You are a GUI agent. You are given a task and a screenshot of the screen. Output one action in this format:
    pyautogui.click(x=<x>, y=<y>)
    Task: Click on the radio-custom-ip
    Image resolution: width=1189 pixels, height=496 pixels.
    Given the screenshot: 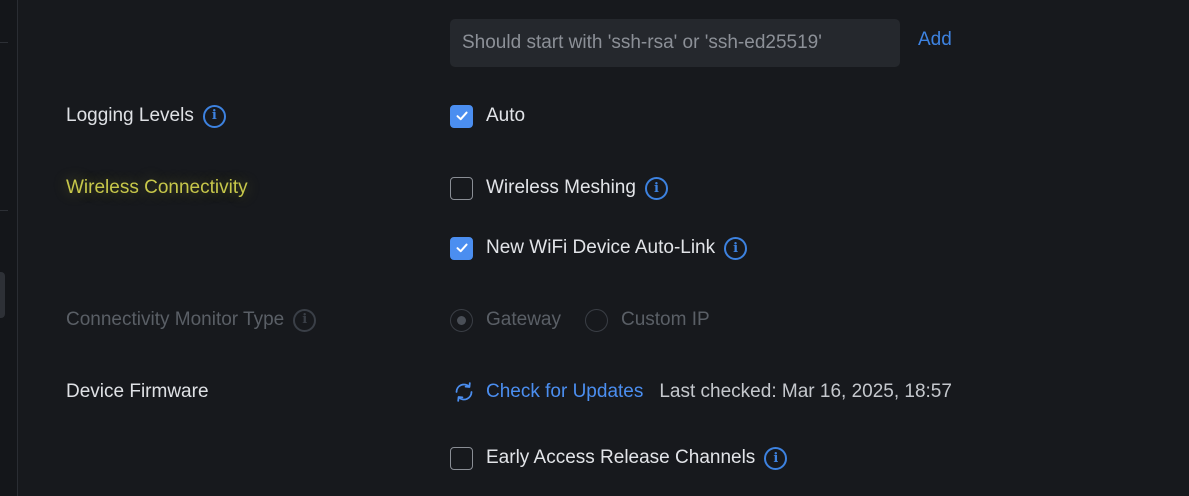 What is the action you would take?
    pyautogui.click(x=596, y=320)
    